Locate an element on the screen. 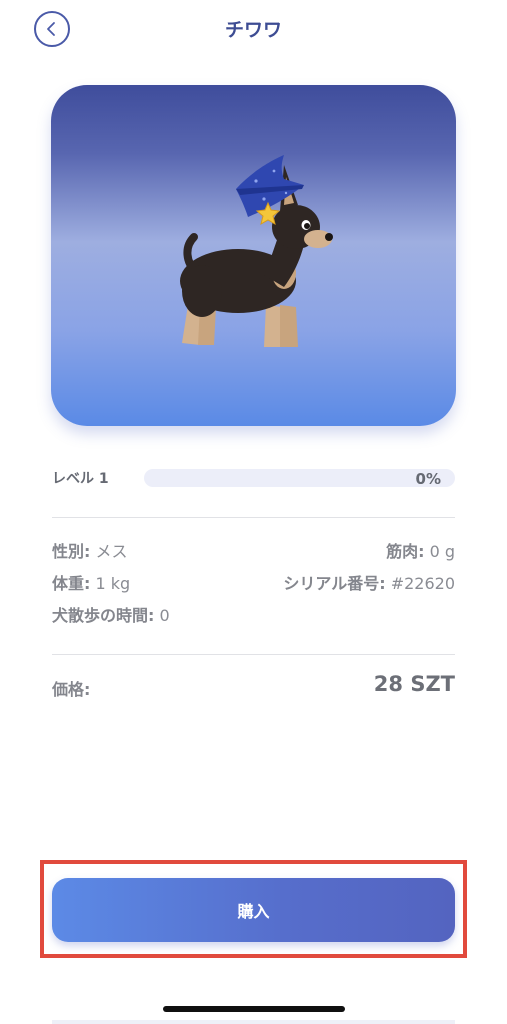 The height and width of the screenshot is (1024, 507). buy-button: 購入 is located at coordinates (253, 910).